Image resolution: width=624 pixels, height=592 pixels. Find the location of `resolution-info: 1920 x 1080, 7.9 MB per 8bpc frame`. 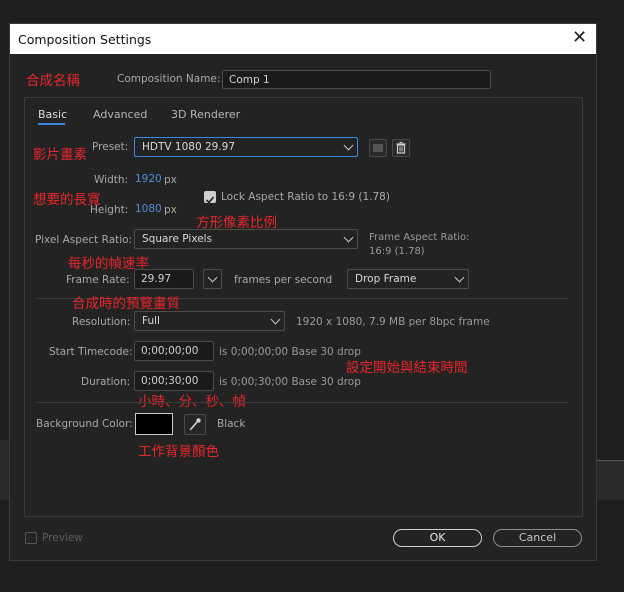

resolution-info: 1920 x 1080, 7.9 MB per 8bpc frame is located at coordinates (393, 322).